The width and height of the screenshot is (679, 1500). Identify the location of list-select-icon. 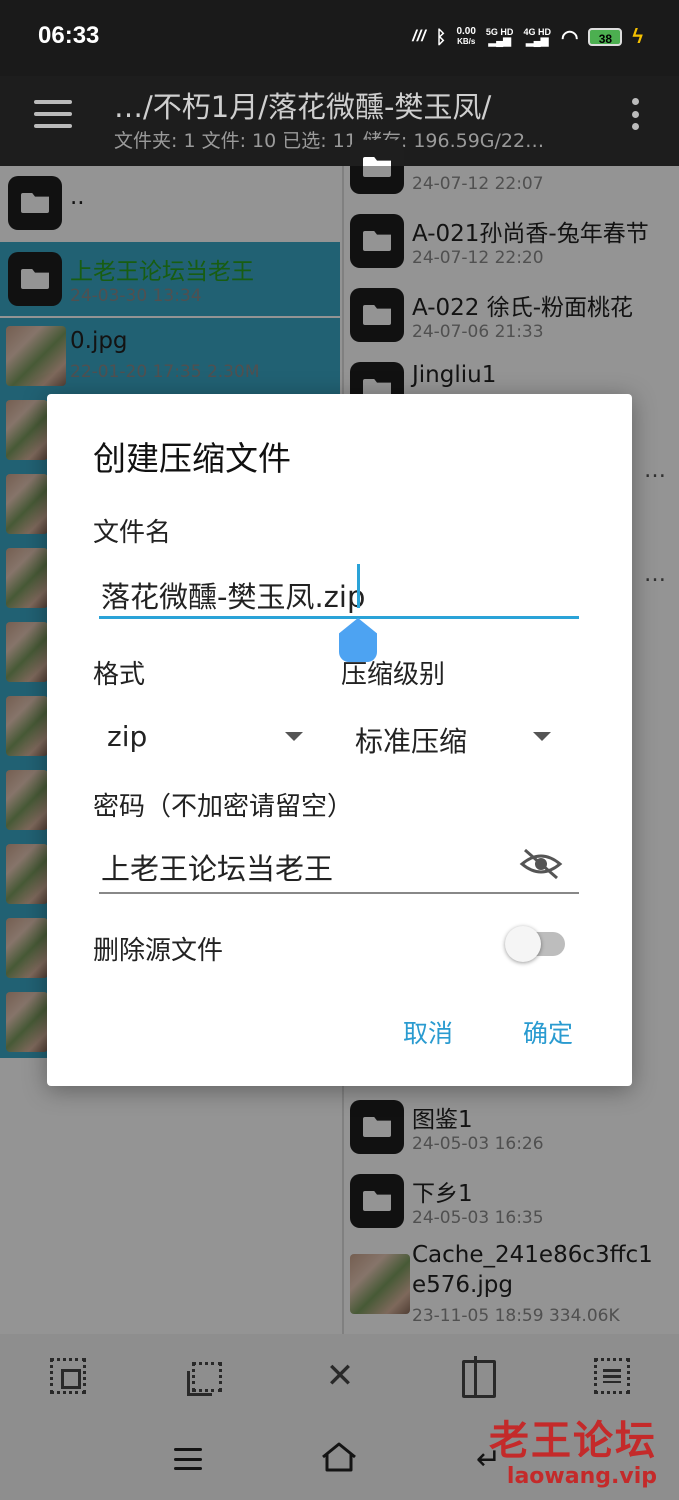
(612, 1376).